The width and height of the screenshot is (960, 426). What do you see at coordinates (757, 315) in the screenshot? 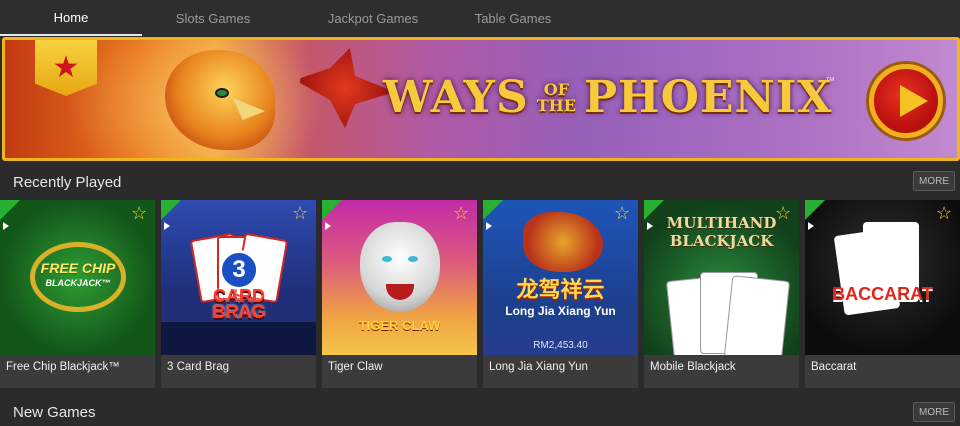
I see `playing-card` at bounding box center [757, 315].